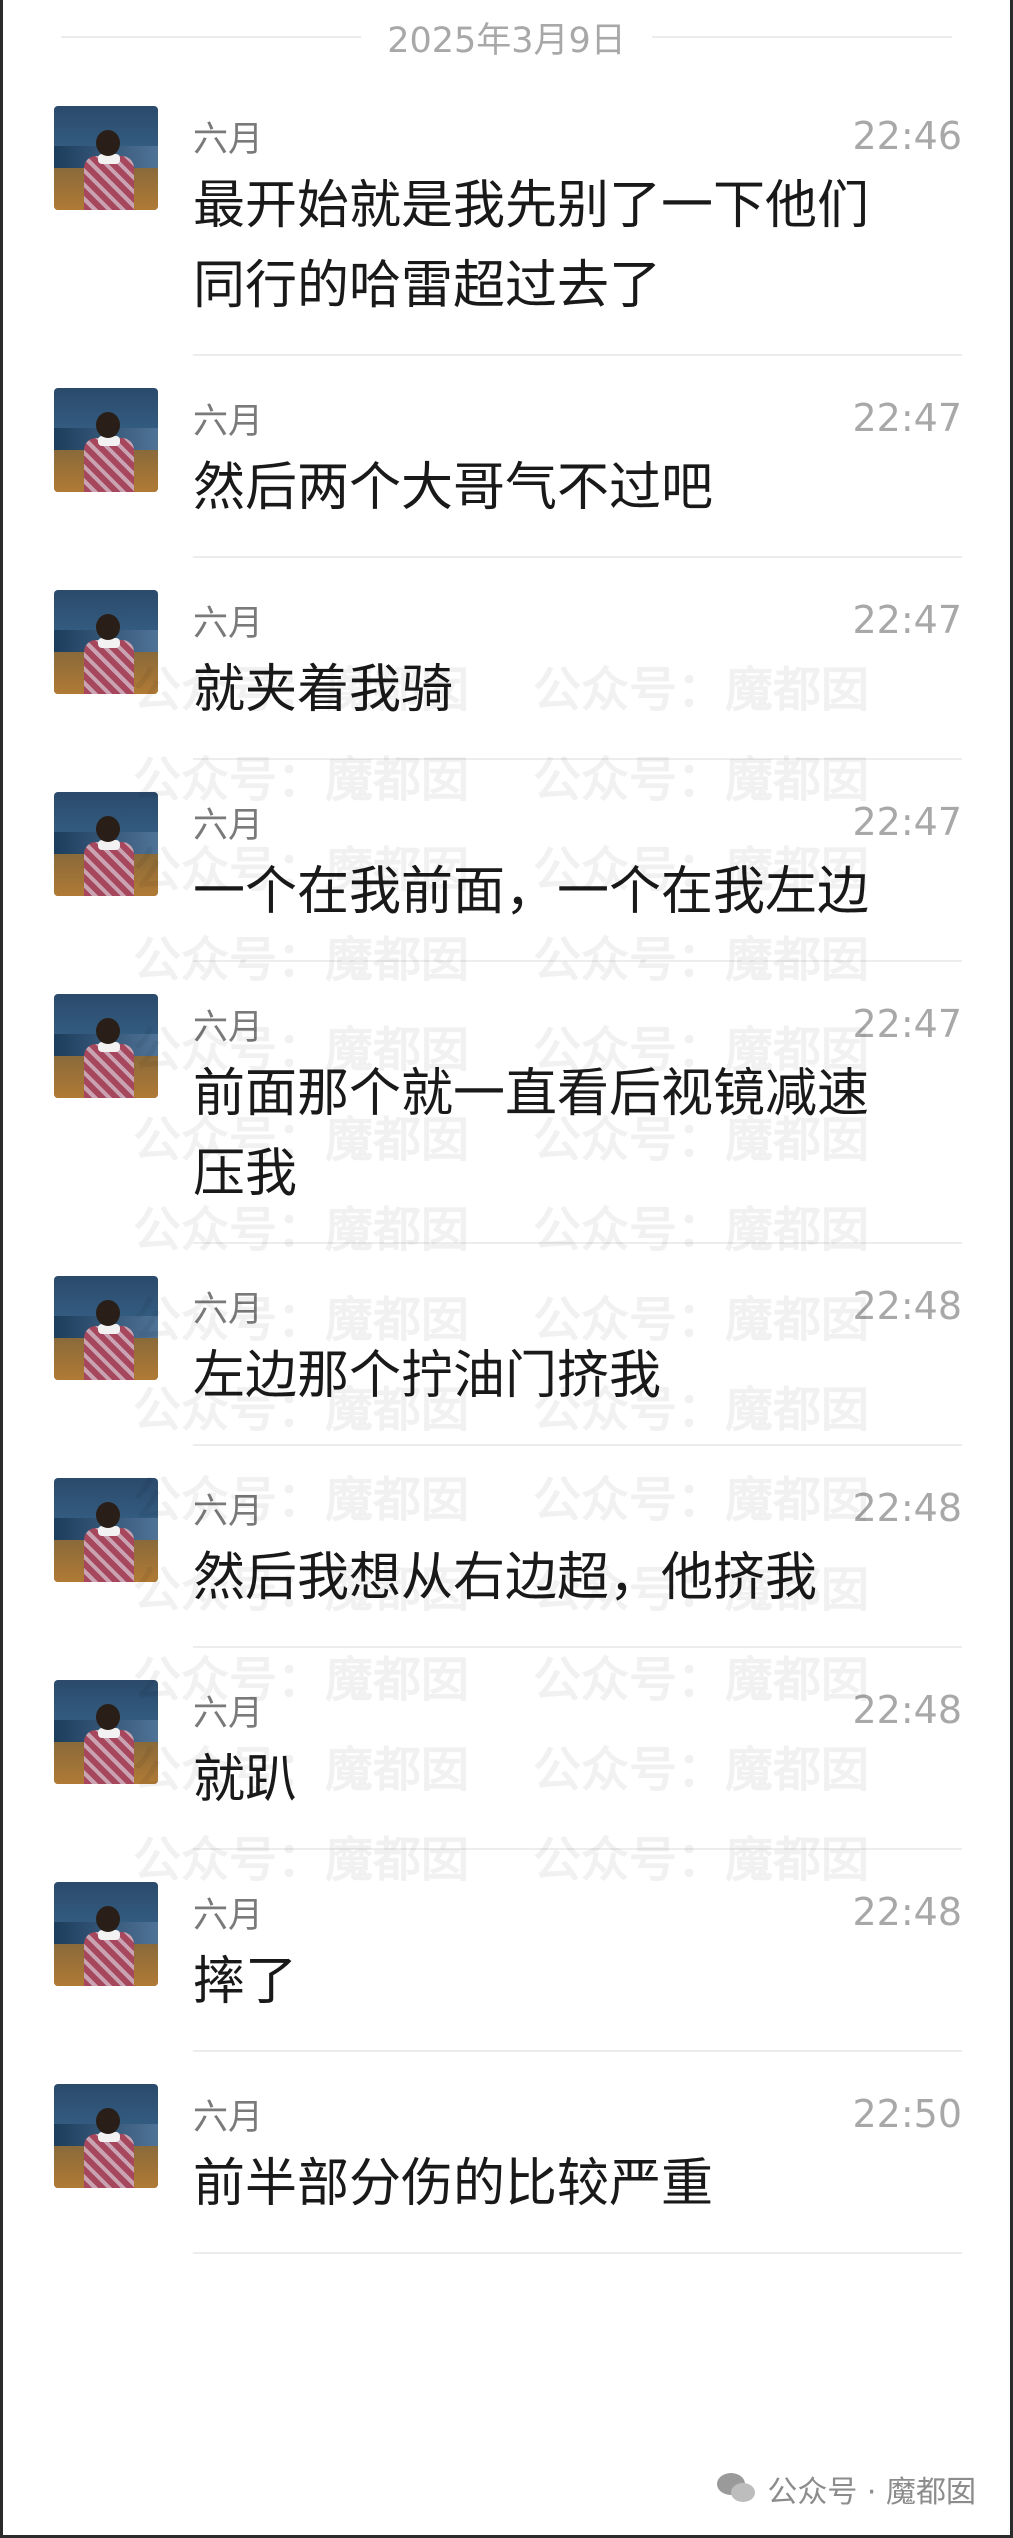 This screenshot has height=2538, width=1013. I want to click on message-text: 就趴, so click(245, 1780).